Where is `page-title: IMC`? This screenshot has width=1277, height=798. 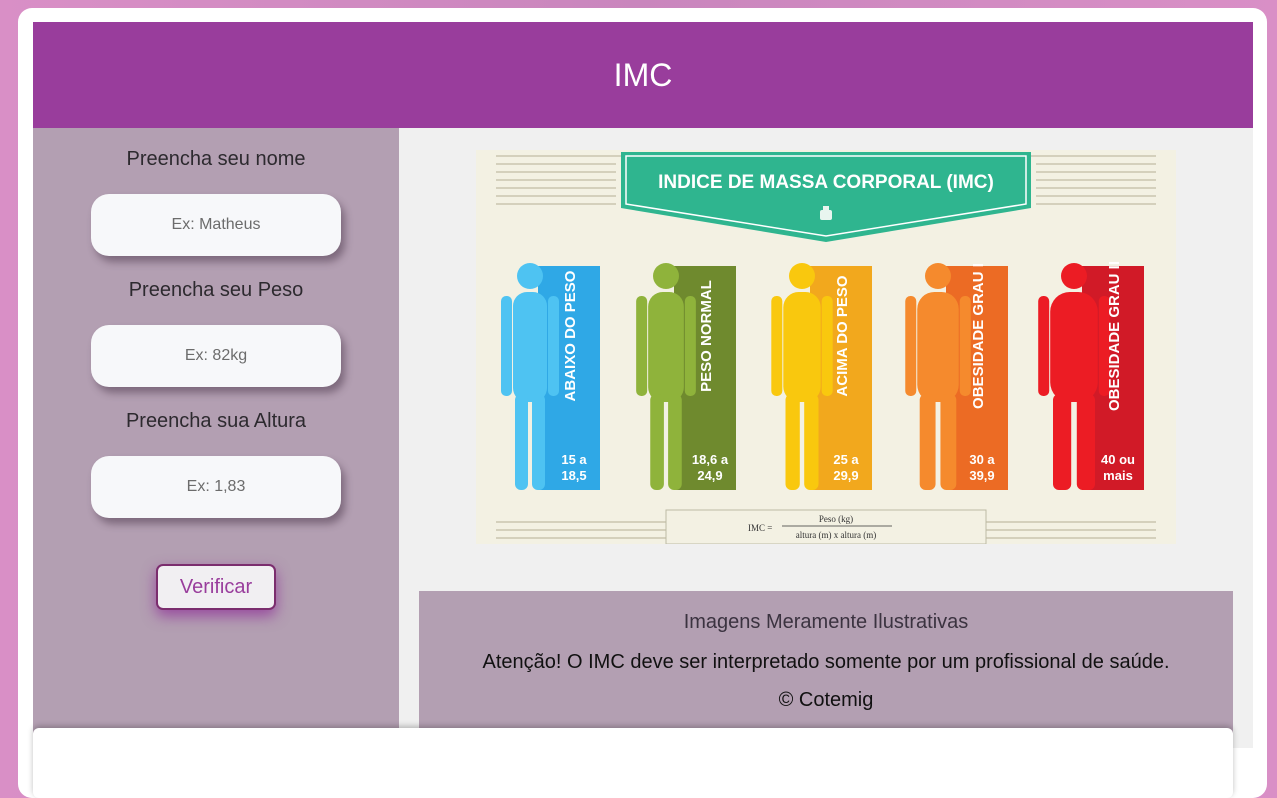 page-title: IMC is located at coordinates (643, 74).